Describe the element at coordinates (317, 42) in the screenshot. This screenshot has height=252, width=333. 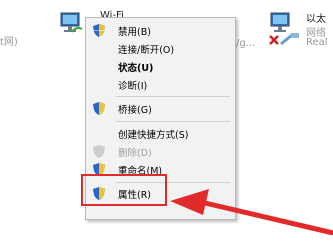
I see `ethernet-line3: Real` at that location.